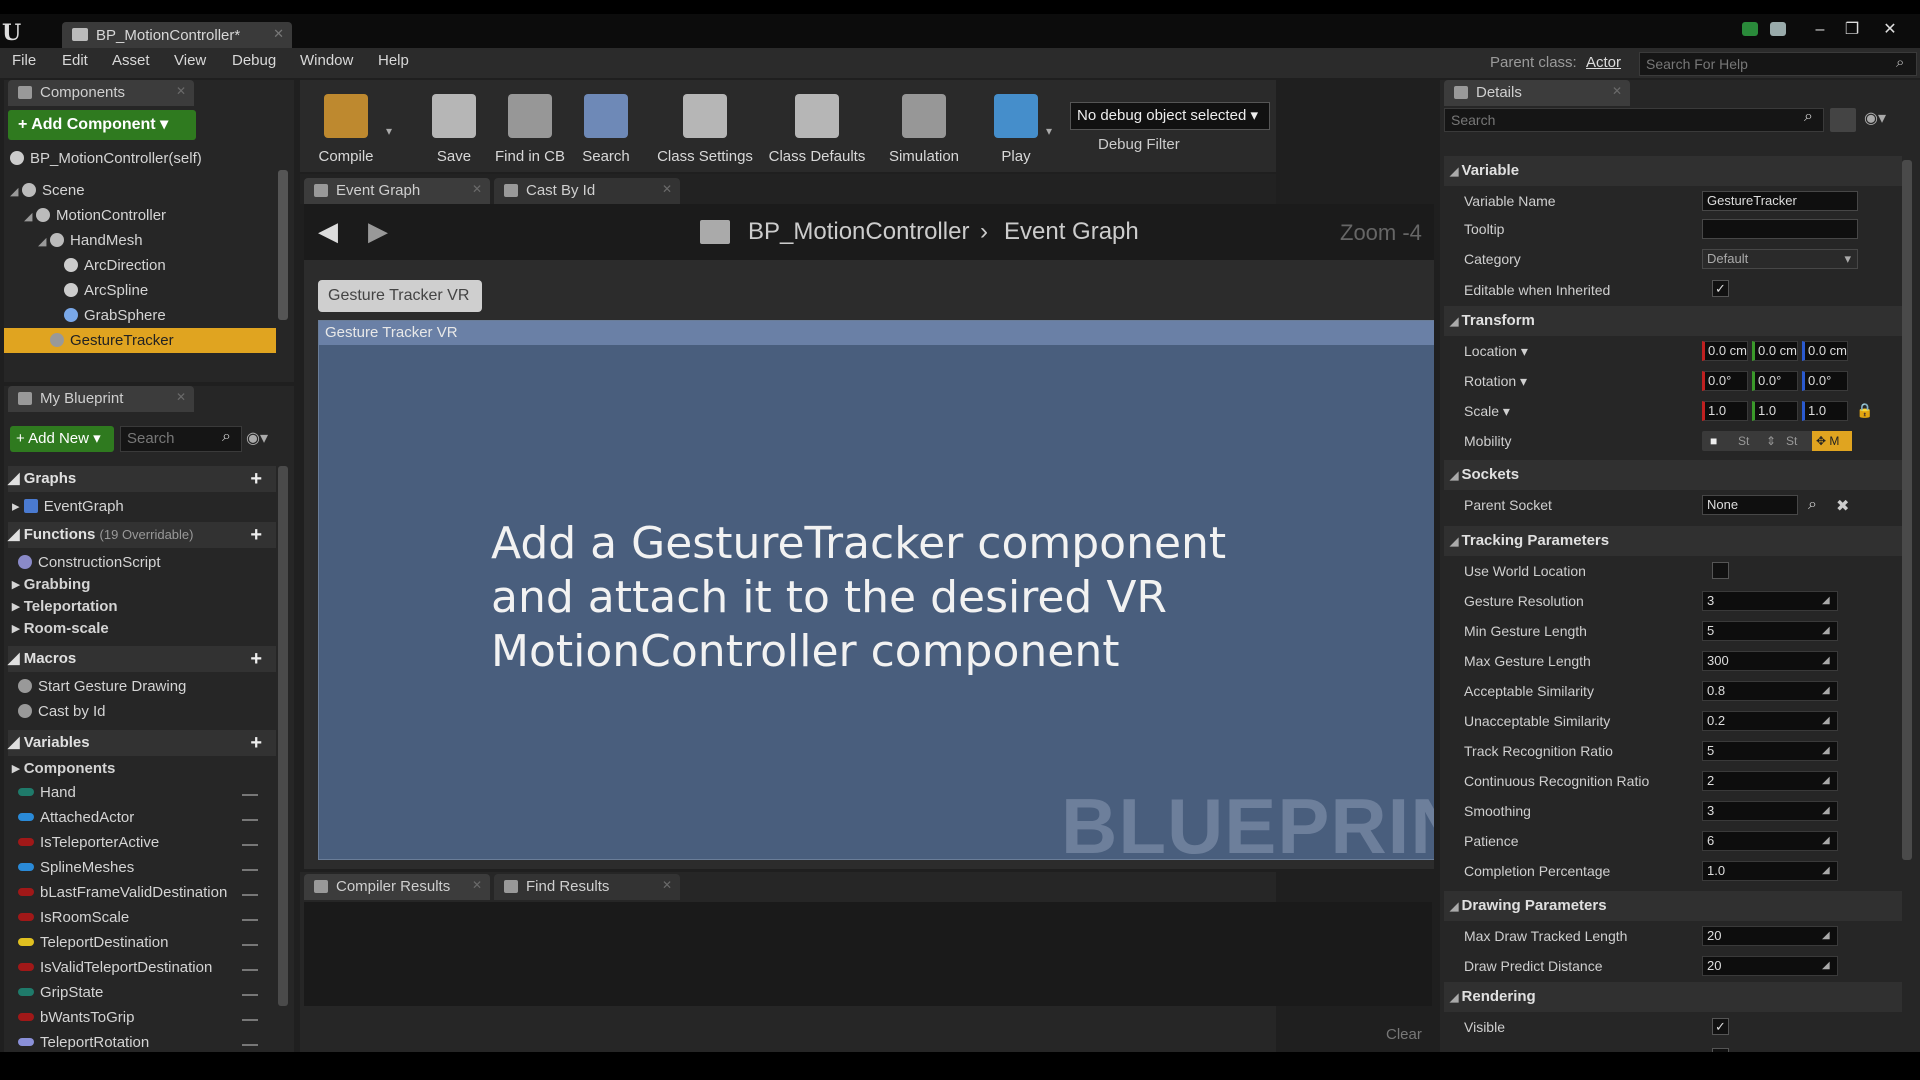 The height and width of the screenshot is (1080, 1920). I want to click on menu-file: File, so click(24, 60).